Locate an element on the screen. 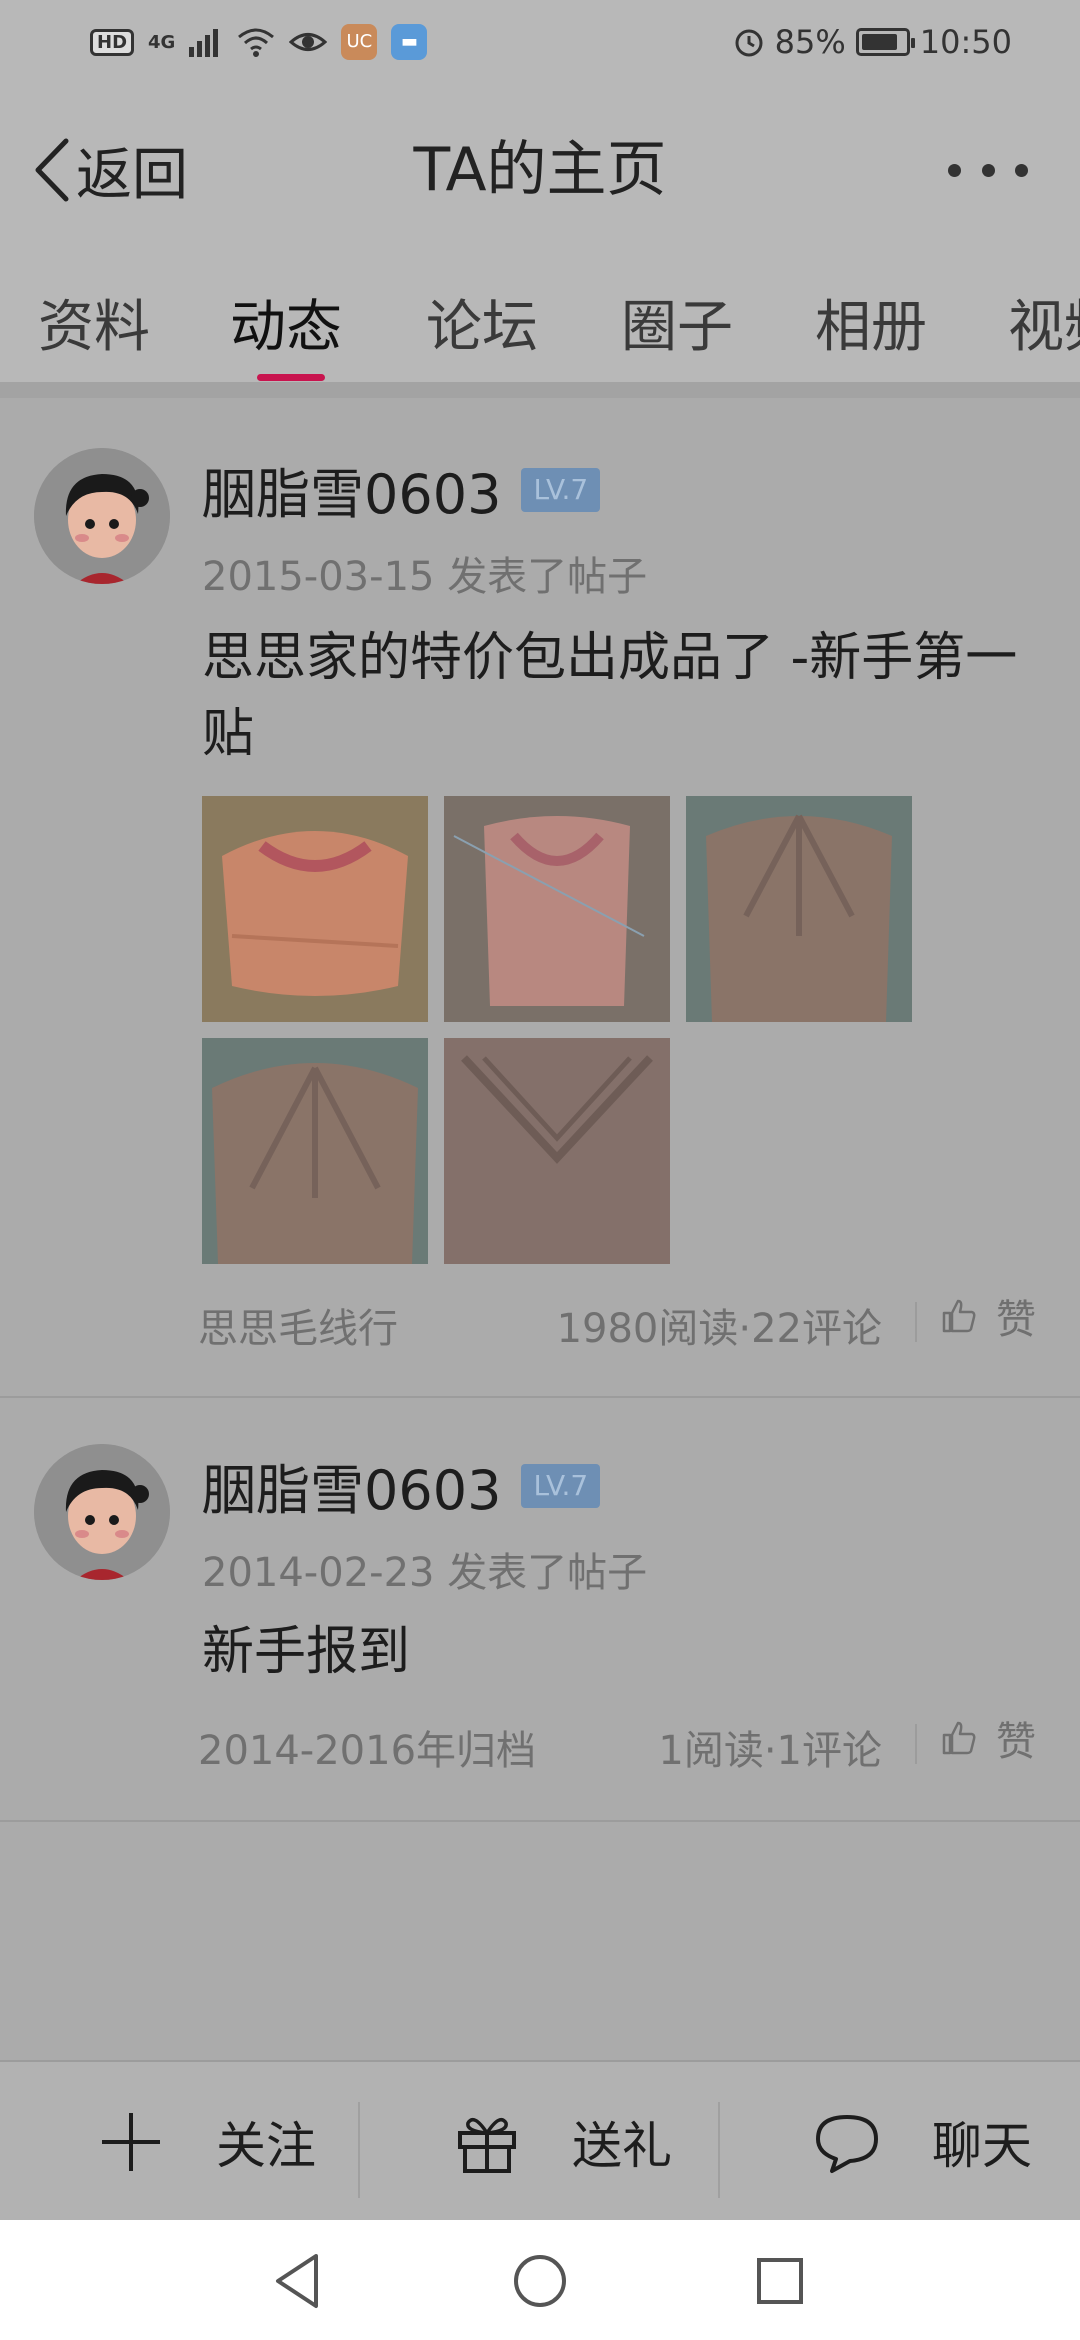  bottom-action-bar: 关注 送礼 聊天 is located at coordinates (540, 2140).